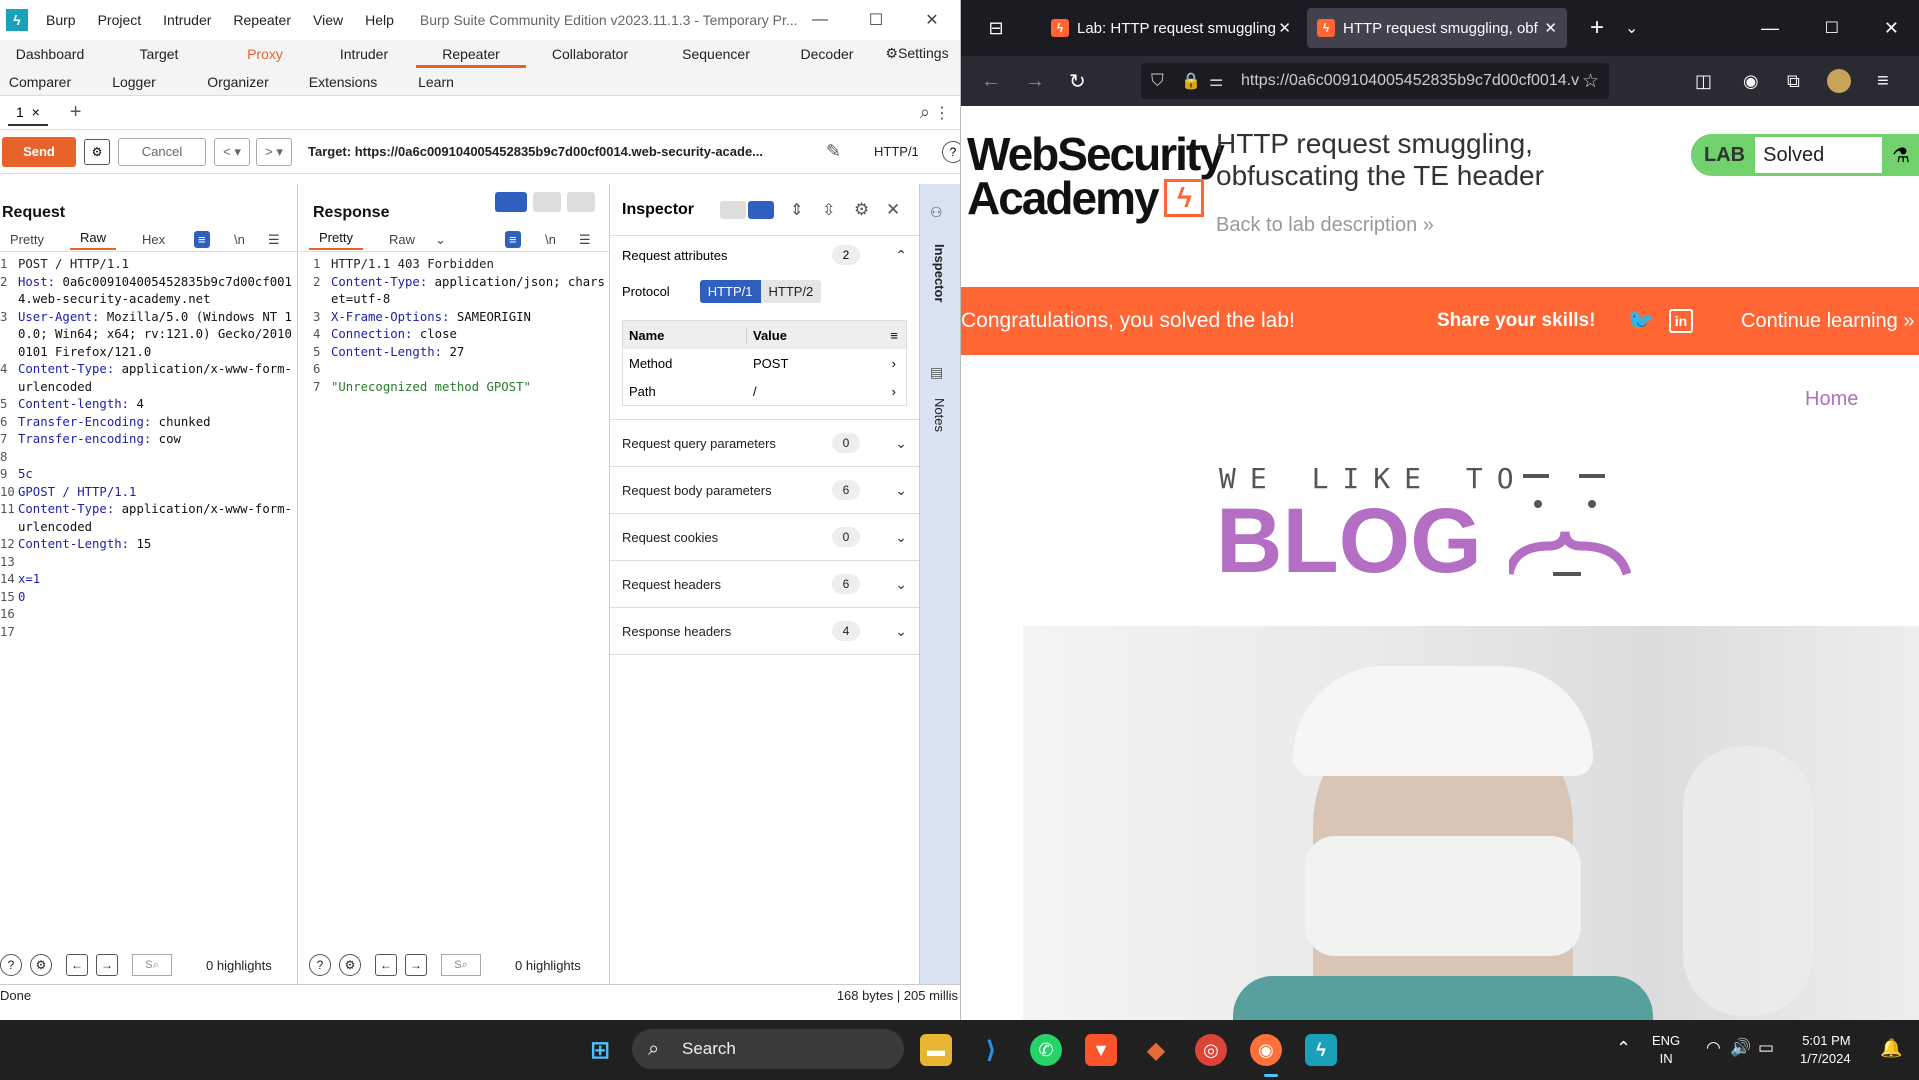 The height and width of the screenshot is (1080, 1919). Describe the element at coordinates (764, 631) in the screenshot. I see `section-response-headers: Response headers 4 ⌄` at that location.